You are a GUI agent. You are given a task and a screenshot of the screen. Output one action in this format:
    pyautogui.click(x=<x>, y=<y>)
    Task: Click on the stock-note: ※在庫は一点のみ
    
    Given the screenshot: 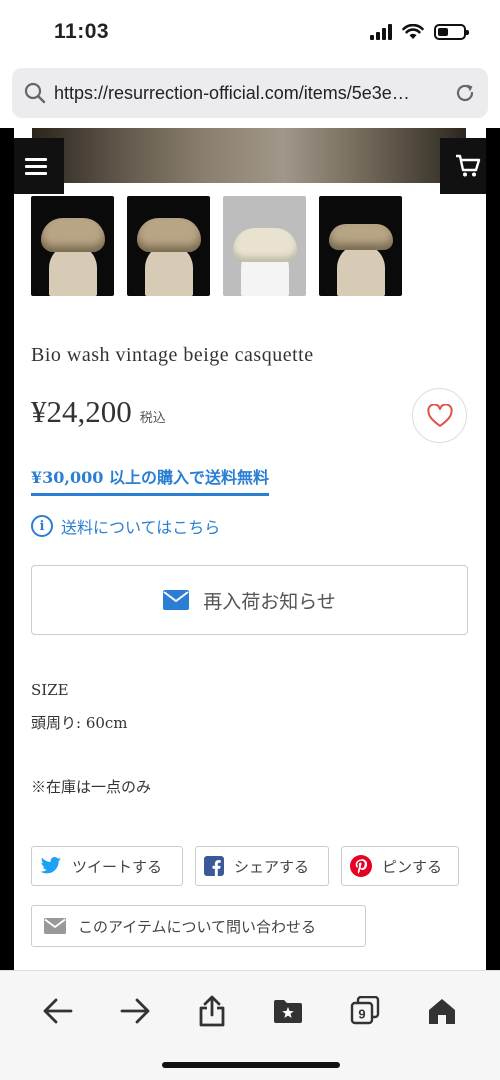 What is the action you would take?
    pyautogui.click(x=91, y=787)
    